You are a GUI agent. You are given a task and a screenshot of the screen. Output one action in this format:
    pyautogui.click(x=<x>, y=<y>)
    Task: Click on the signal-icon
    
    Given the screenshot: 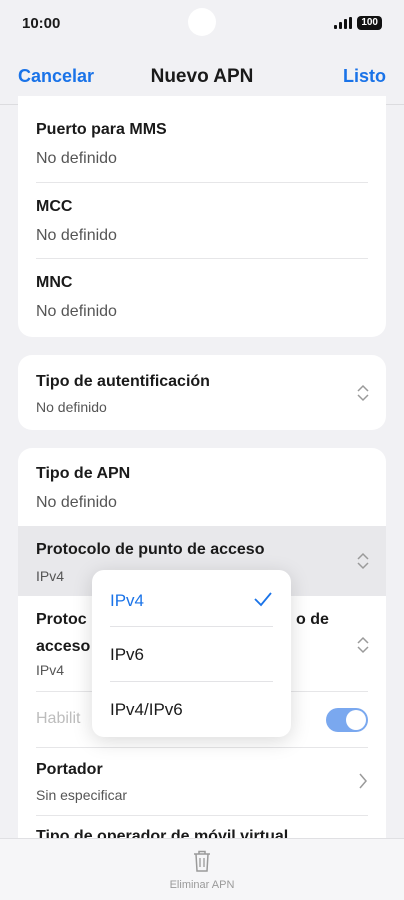 What is the action you would take?
    pyautogui.click(x=343, y=23)
    